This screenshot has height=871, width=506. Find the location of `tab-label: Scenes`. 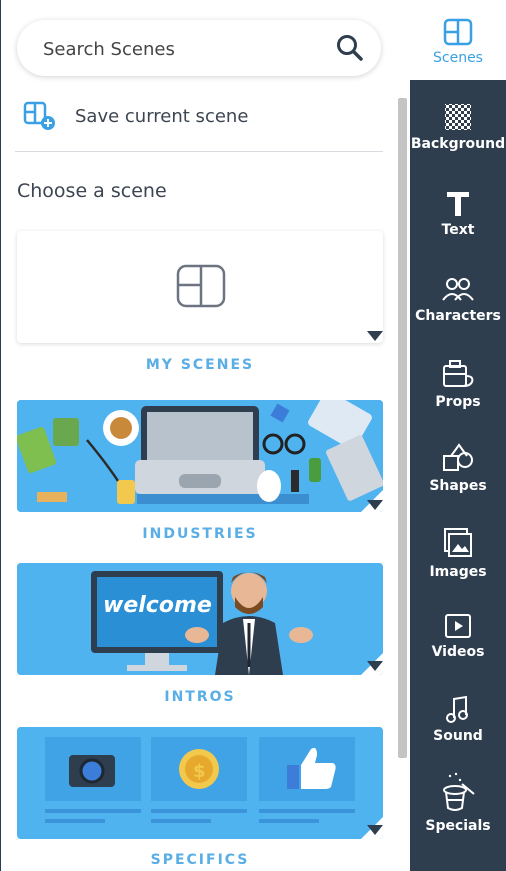

tab-label: Scenes is located at coordinates (458, 58).